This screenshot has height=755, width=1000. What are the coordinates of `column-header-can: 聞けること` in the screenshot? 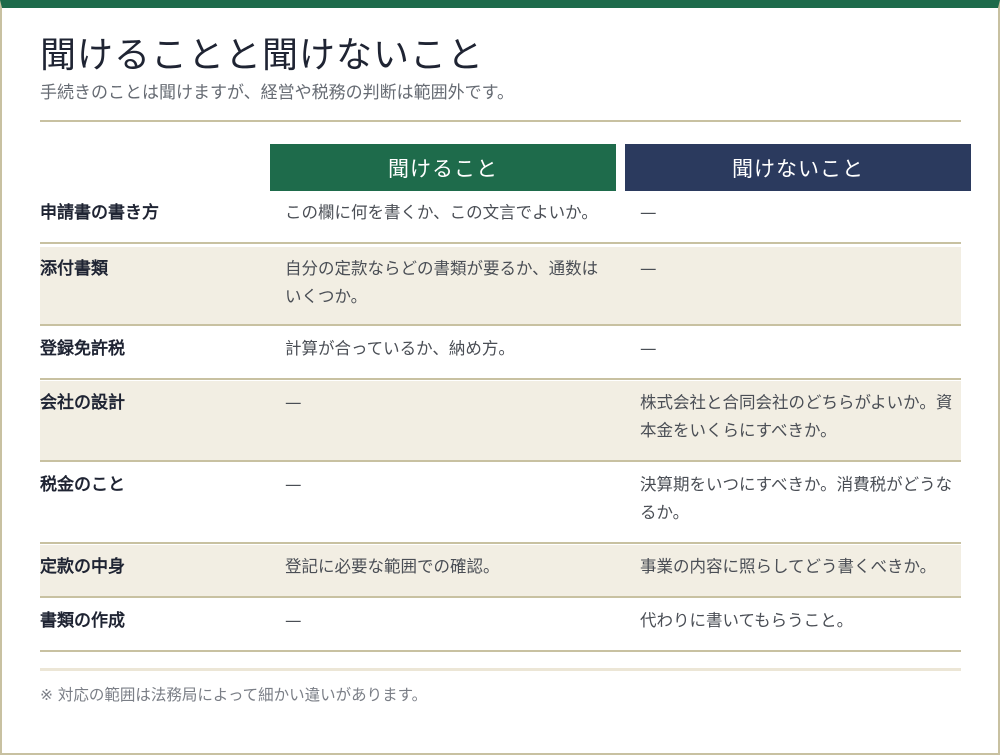 It's located at (443, 167).